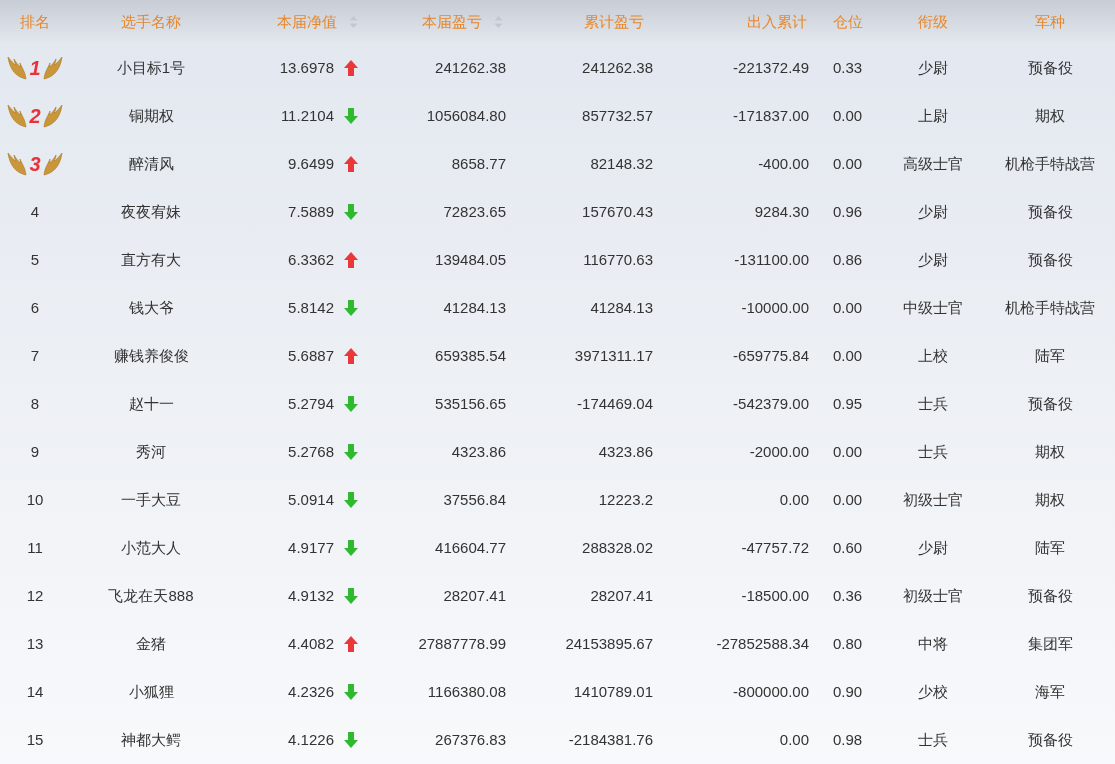 The height and width of the screenshot is (764, 1115). Describe the element at coordinates (771, 67) in the screenshot. I see `cash-flow: -221372.49` at that location.